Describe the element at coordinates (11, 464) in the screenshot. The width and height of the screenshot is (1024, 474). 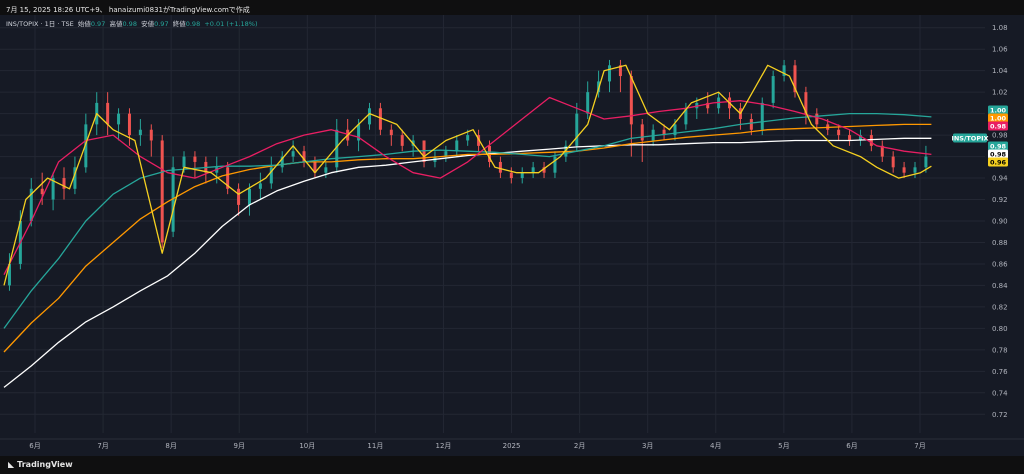
I see `tradingview-logo-icon: ◣` at that location.